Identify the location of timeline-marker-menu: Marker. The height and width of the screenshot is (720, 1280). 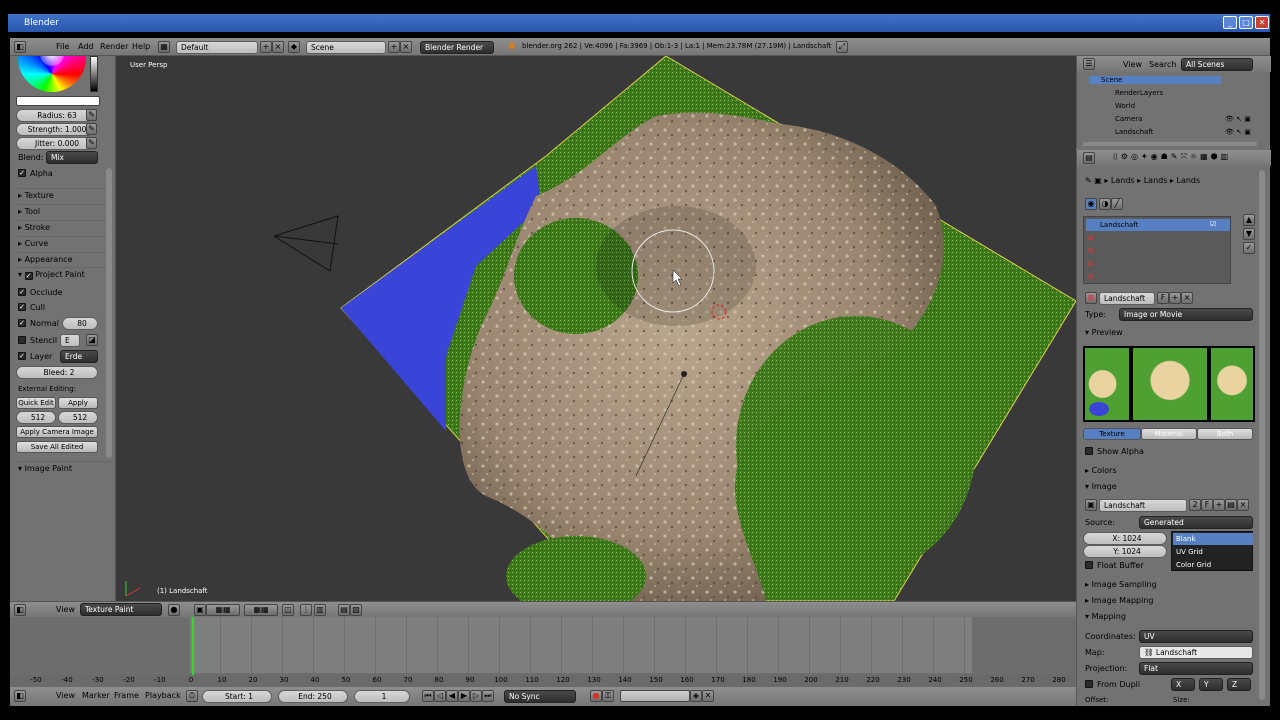
(96, 695).